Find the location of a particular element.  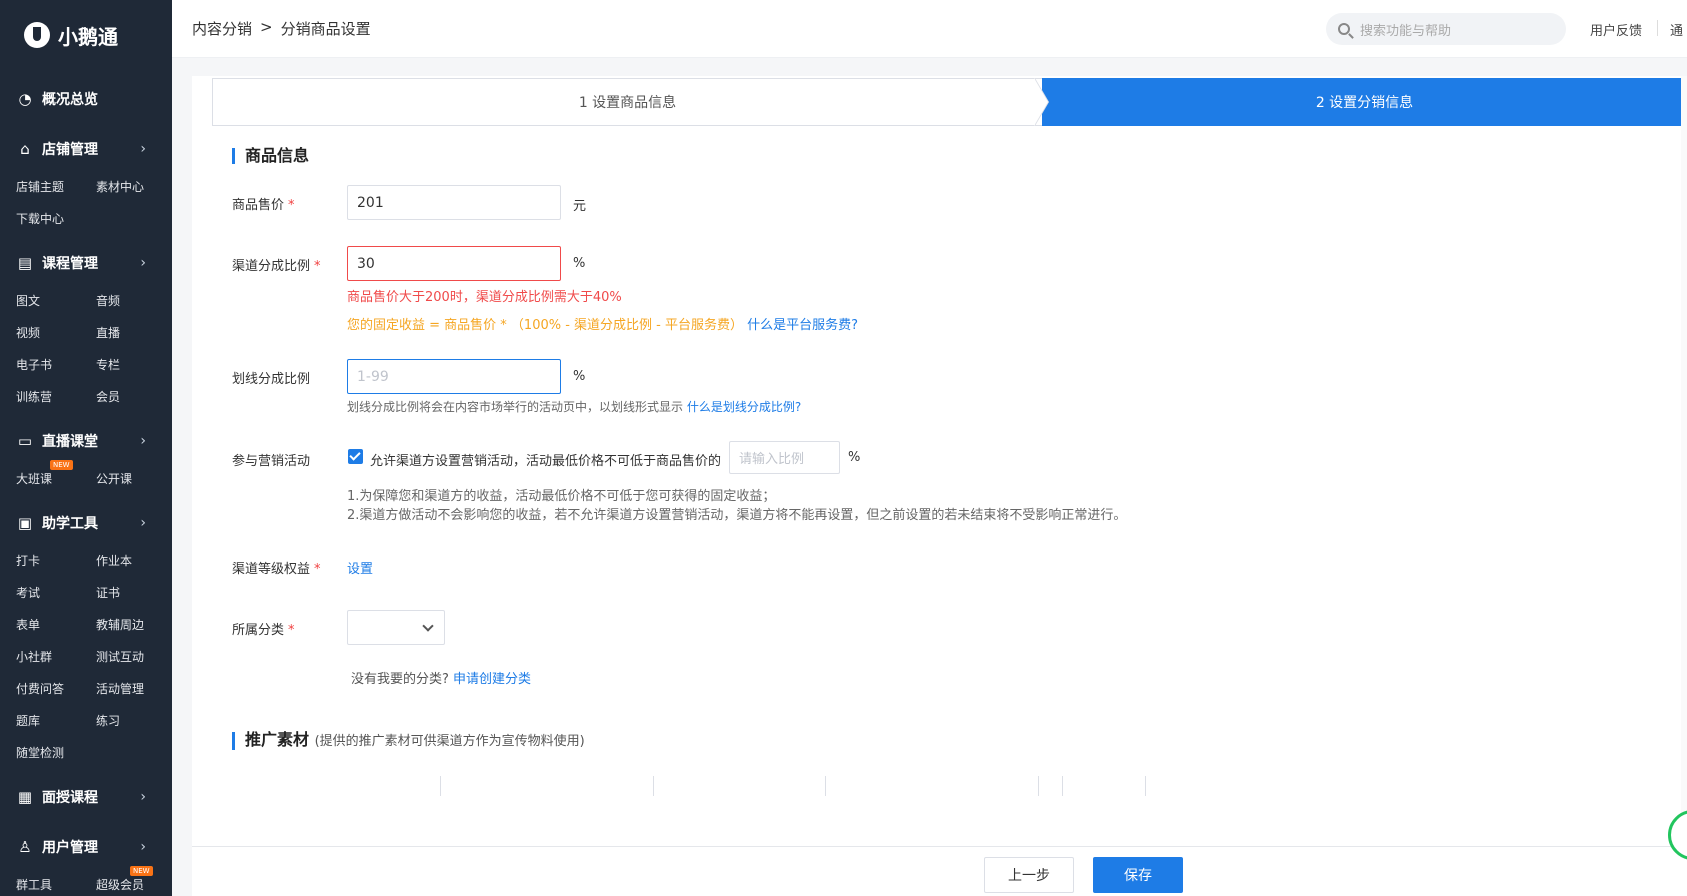

page-scrollbar is located at coordinates (1684, 461).